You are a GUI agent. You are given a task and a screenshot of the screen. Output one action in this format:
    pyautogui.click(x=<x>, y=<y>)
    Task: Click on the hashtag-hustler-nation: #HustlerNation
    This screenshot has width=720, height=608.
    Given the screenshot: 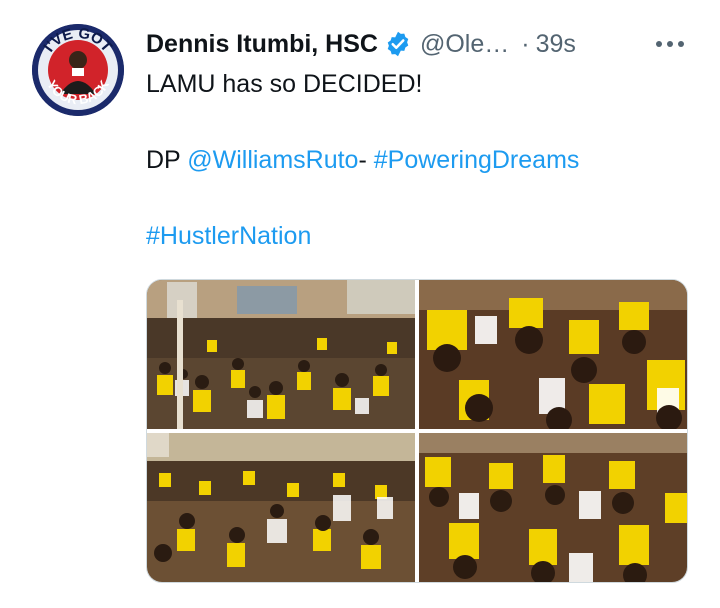 What is the action you would take?
    pyautogui.click(x=228, y=236)
    